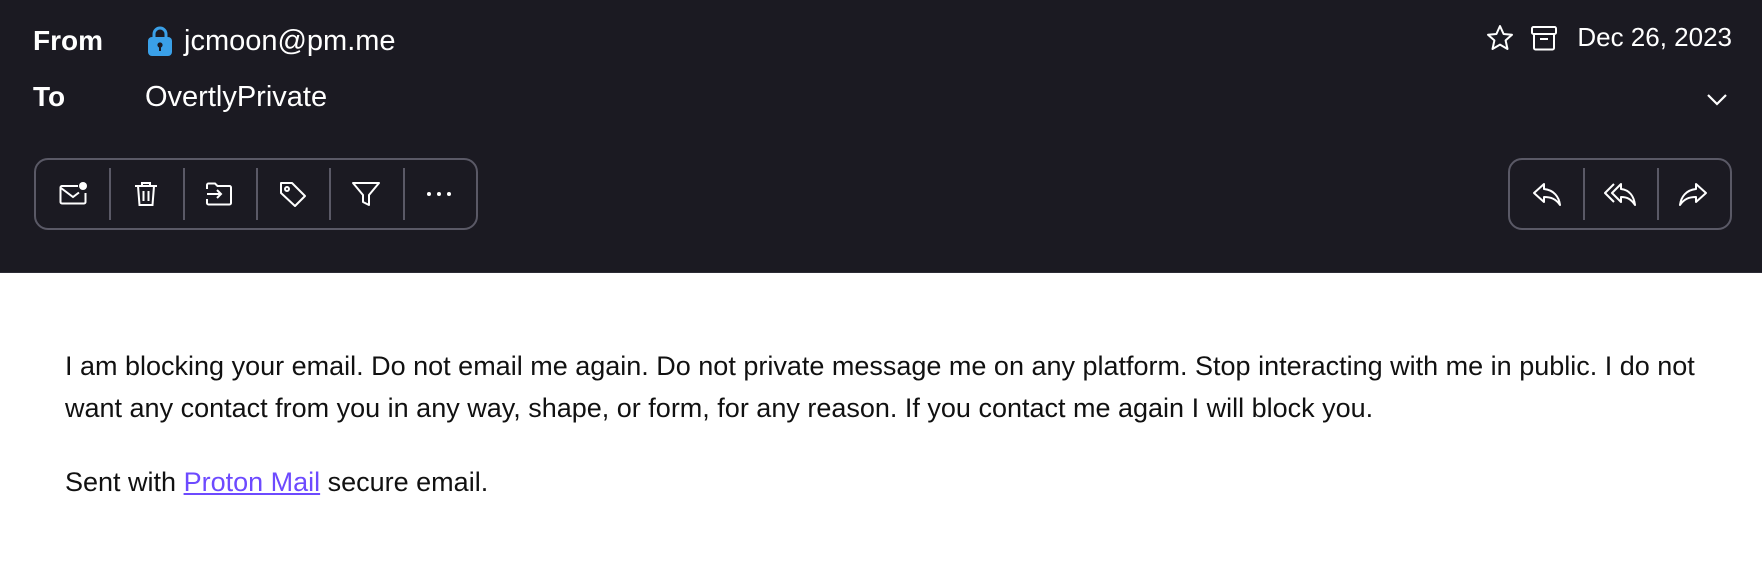 Image resolution: width=1762 pixels, height=562 pixels. What do you see at coordinates (404, 482) in the screenshot?
I see `signature-suffix: secure email.` at bounding box center [404, 482].